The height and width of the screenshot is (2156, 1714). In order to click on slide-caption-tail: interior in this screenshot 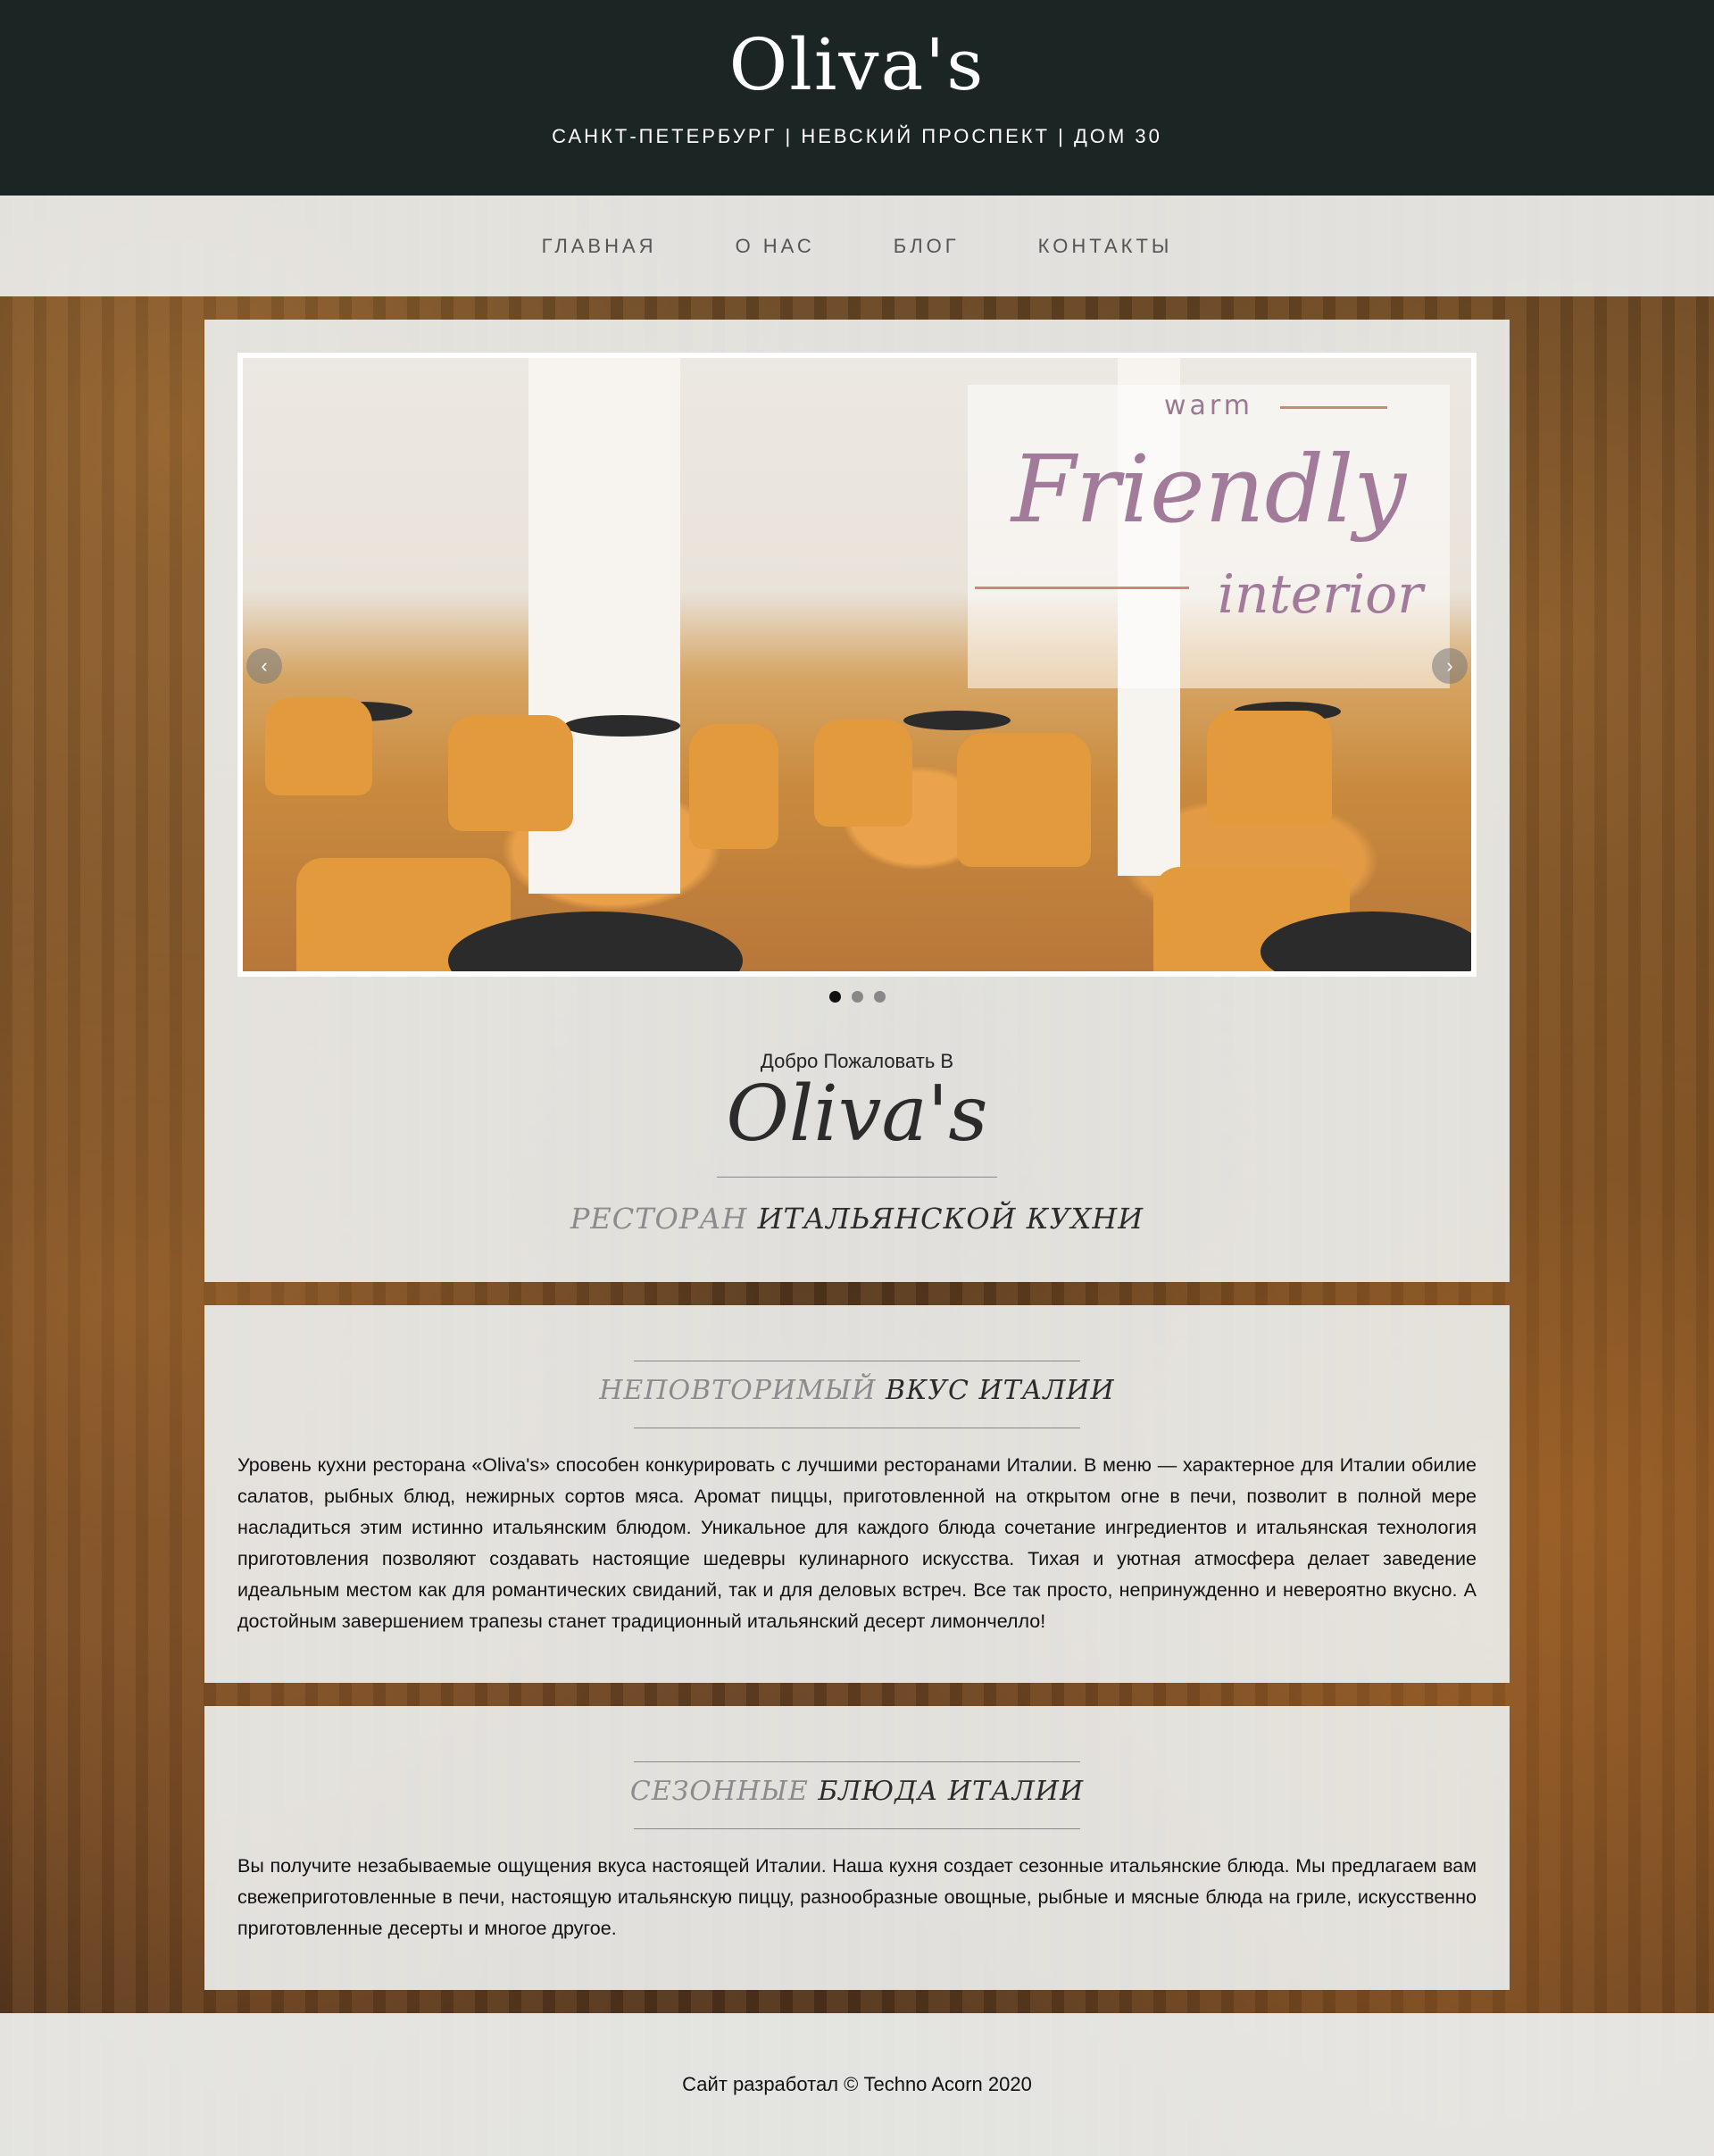, I will do `click(1320, 594)`.